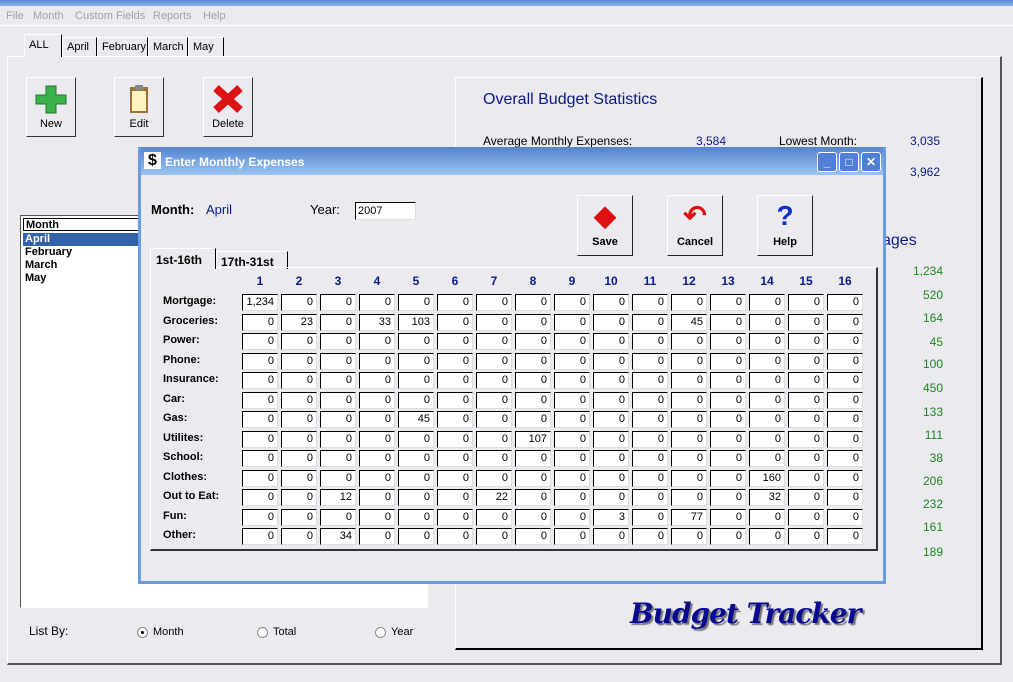  Describe the element at coordinates (206, 46) in the screenshot. I see `tab-may: May` at that location.